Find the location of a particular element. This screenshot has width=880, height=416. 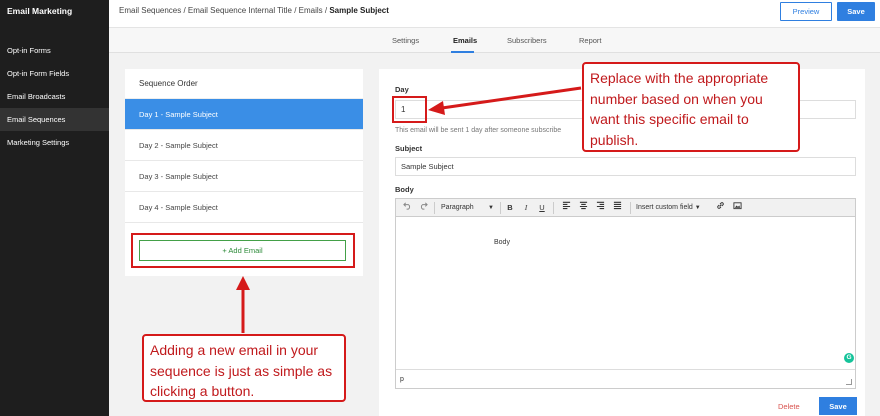

arrowhead-add-email-icon is located at coordinates (243, 283).